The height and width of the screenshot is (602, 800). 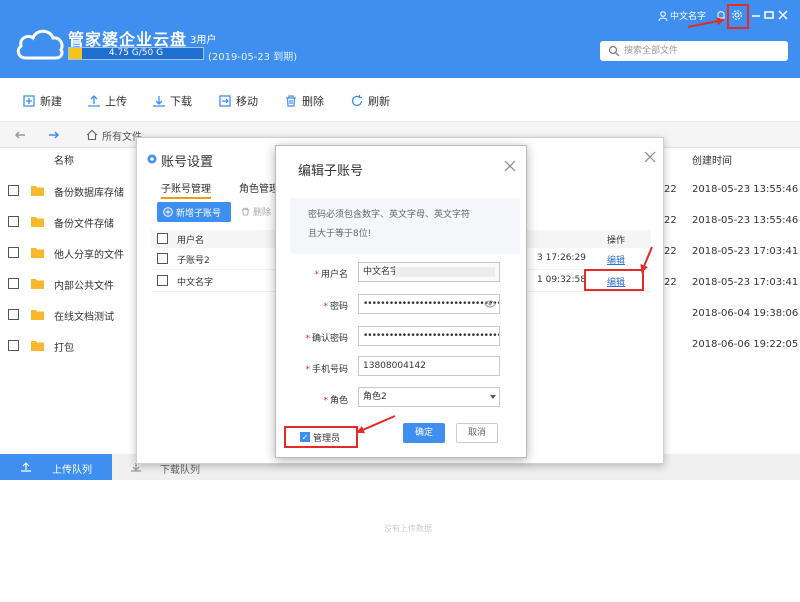 What do you see at coordinates (162, 238) in the screenshot?
I see `select-all-checkbox` at bounding box center [162, 238].